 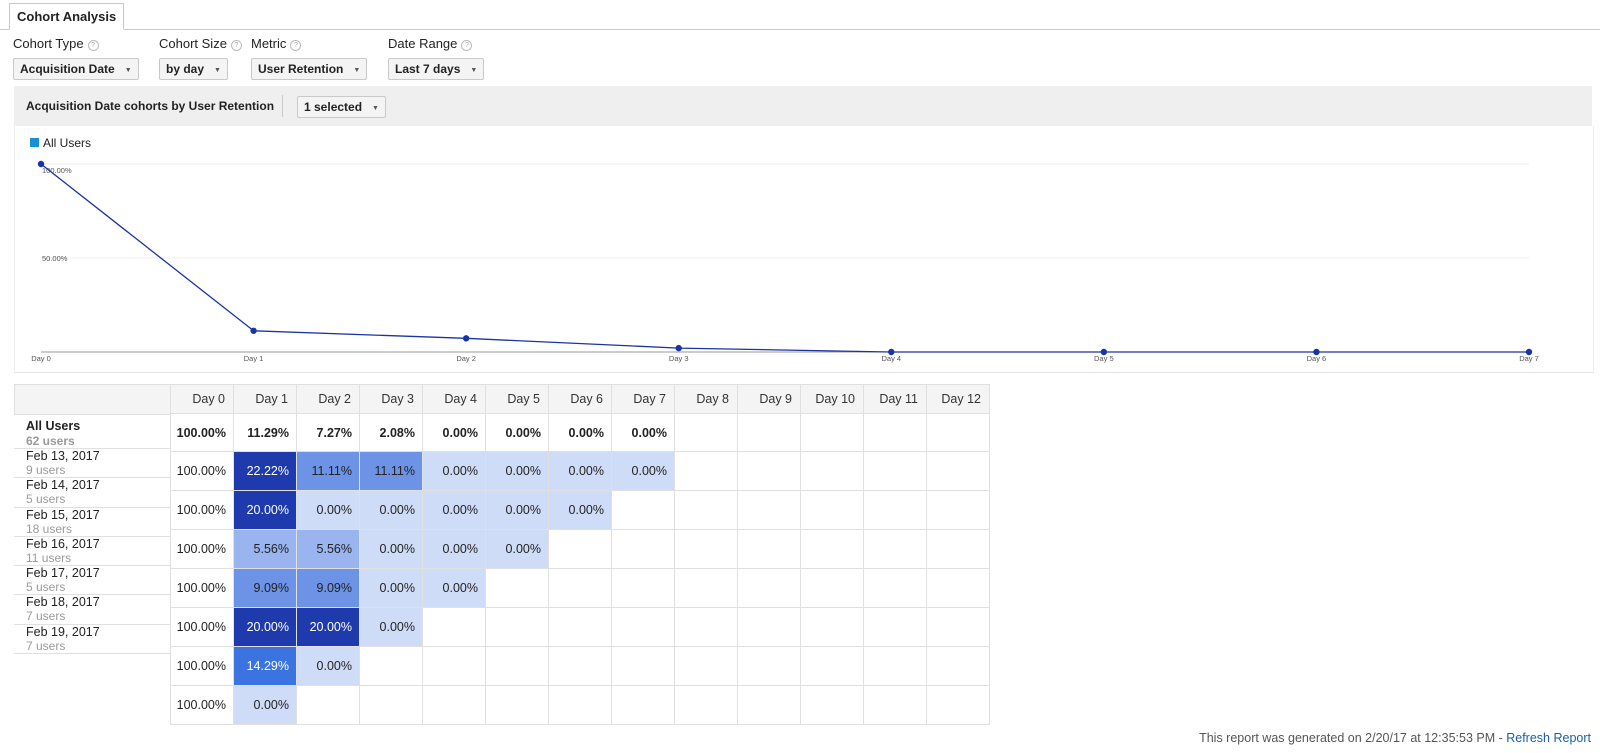 I want to click on cohort-type-value: Acquisition Date, so click(x=67, y=69).